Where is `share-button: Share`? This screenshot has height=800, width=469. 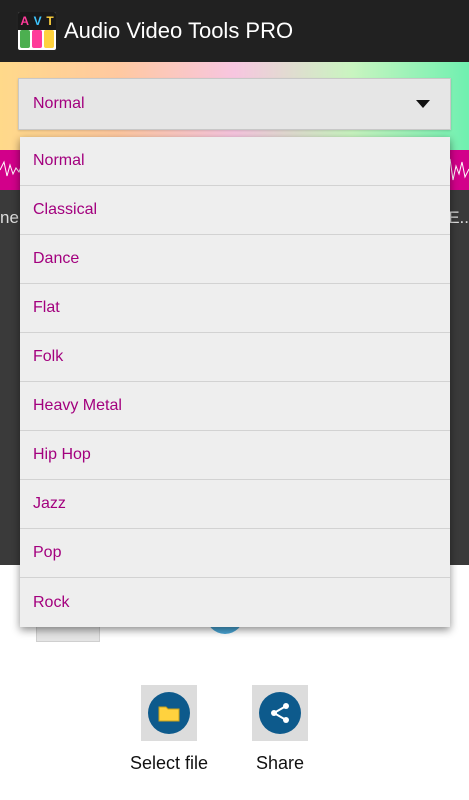
share-button: Share is located at coordinates (280, 729).